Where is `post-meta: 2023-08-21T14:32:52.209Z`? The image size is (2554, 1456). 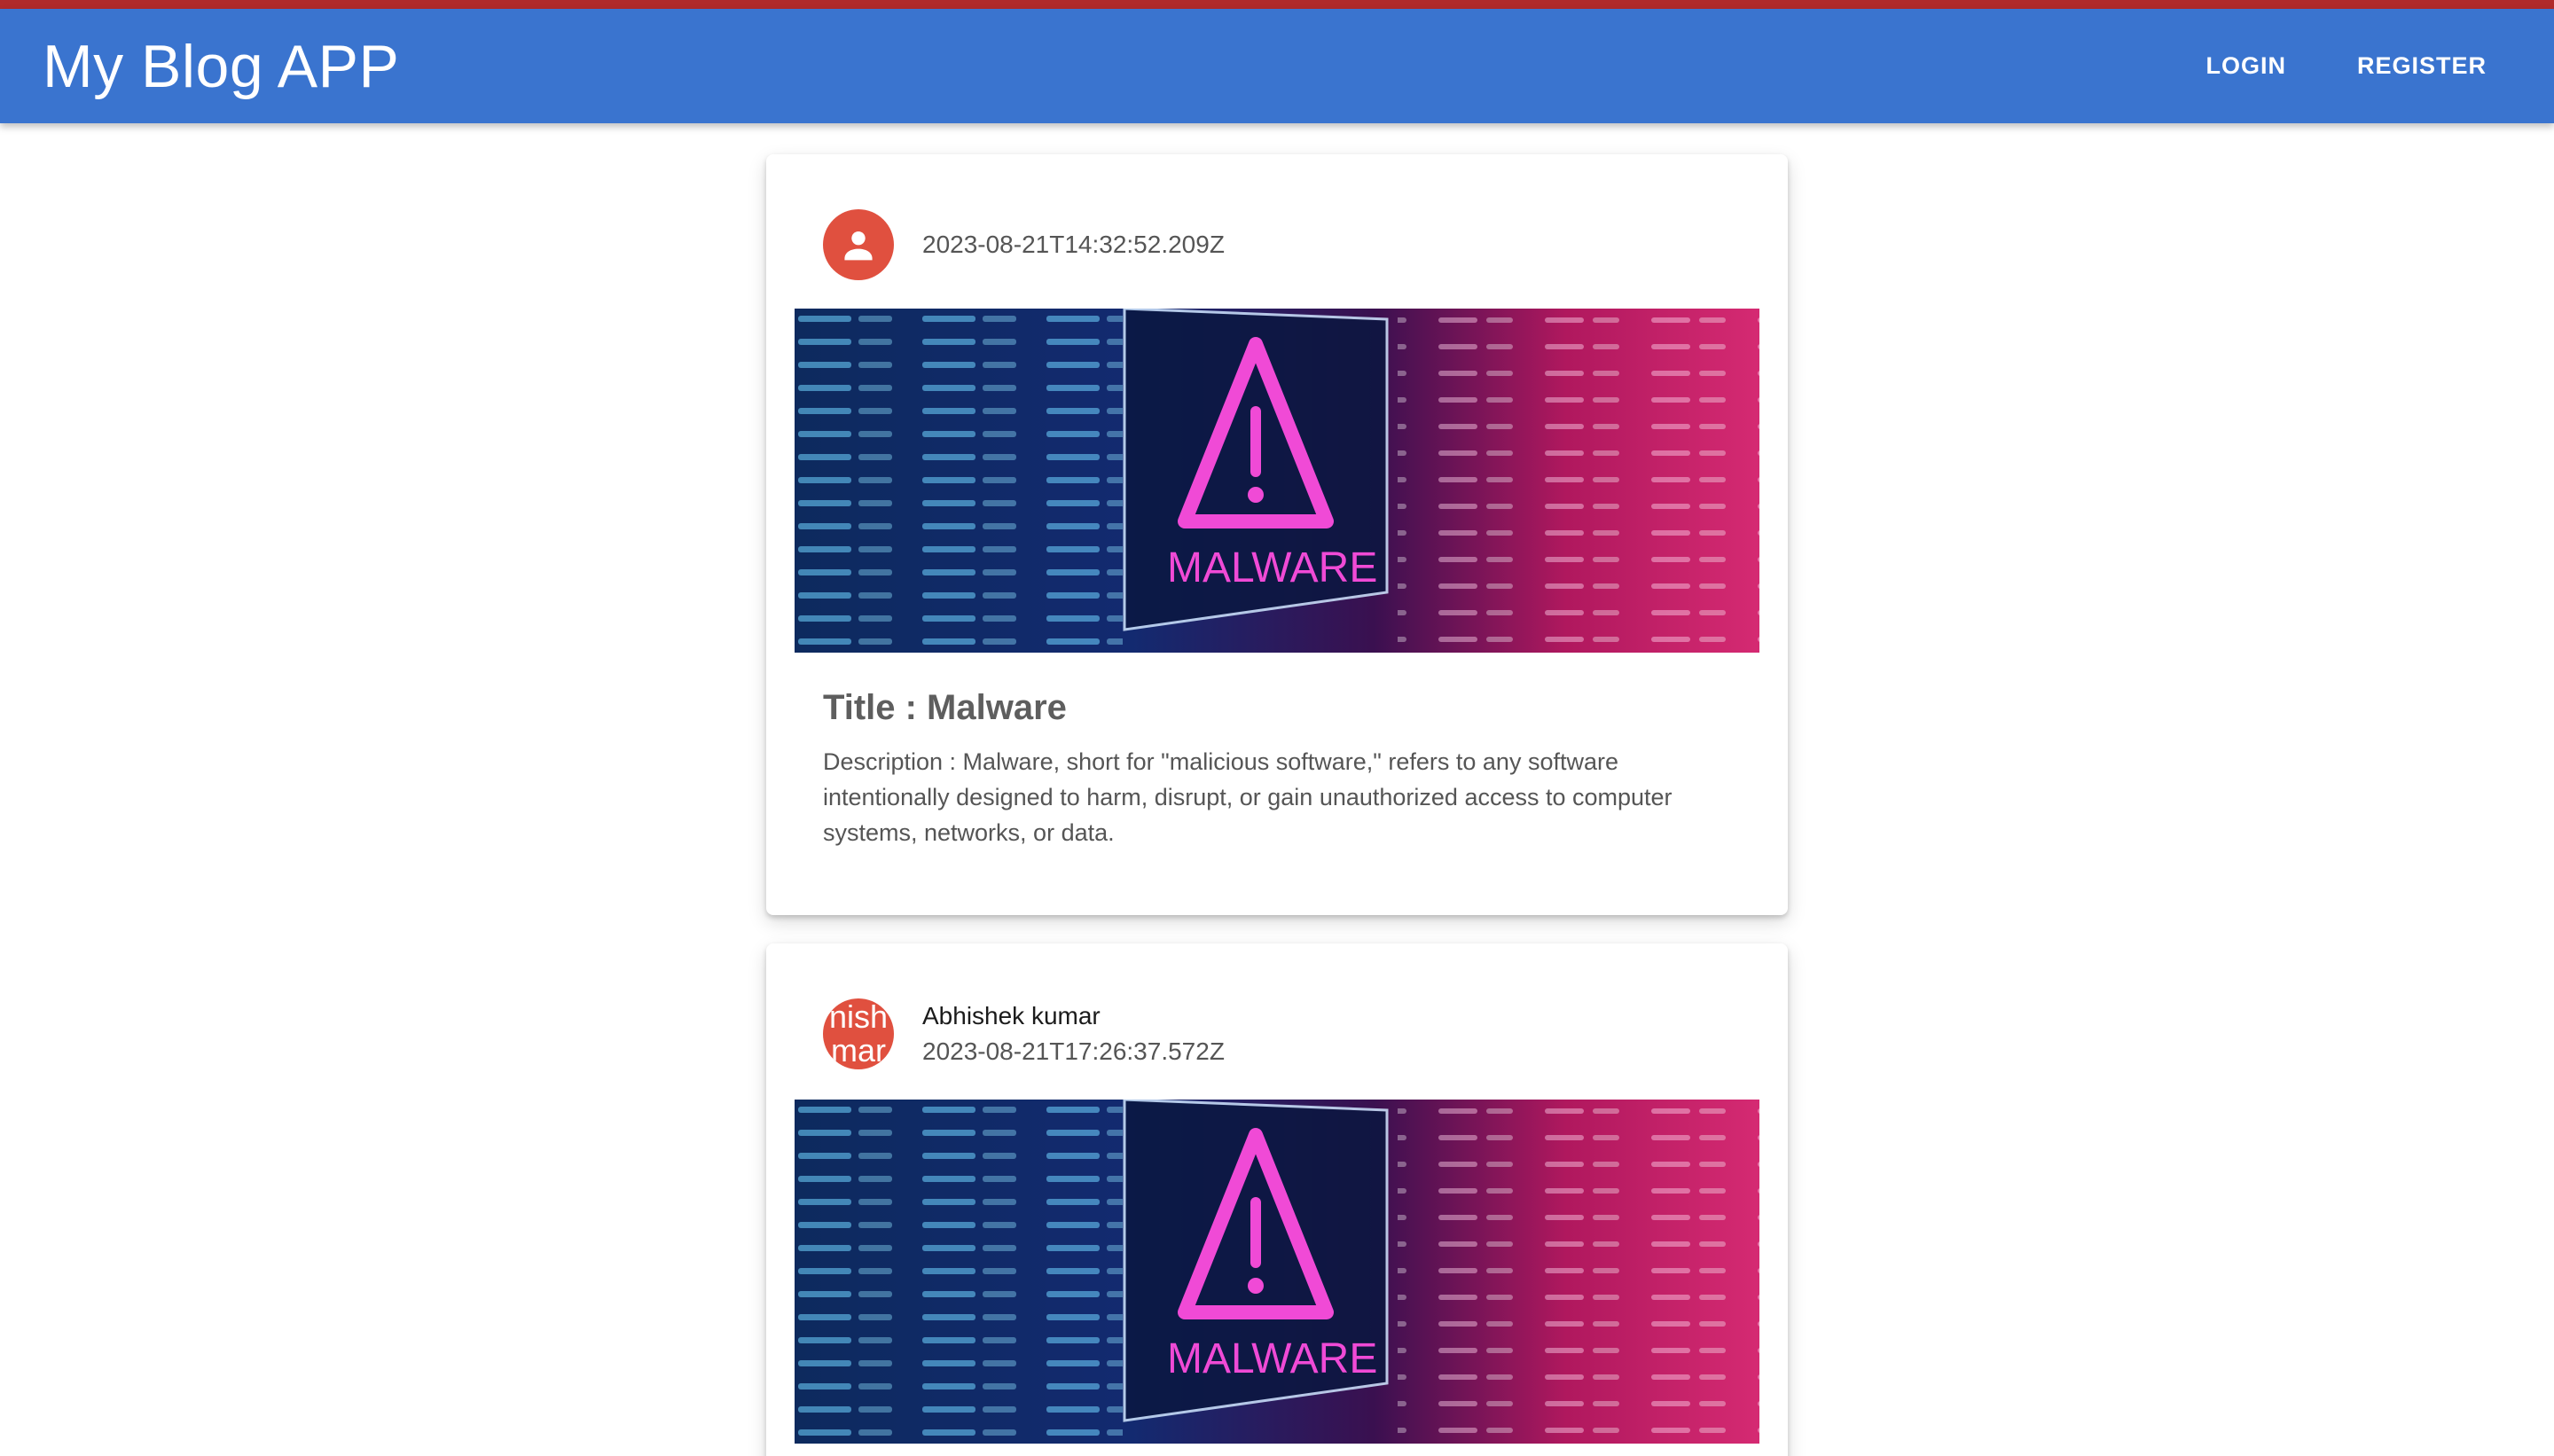
post-meta: 2023-08-21T14:32:52.209Z is located at coordinates (1073, 245).